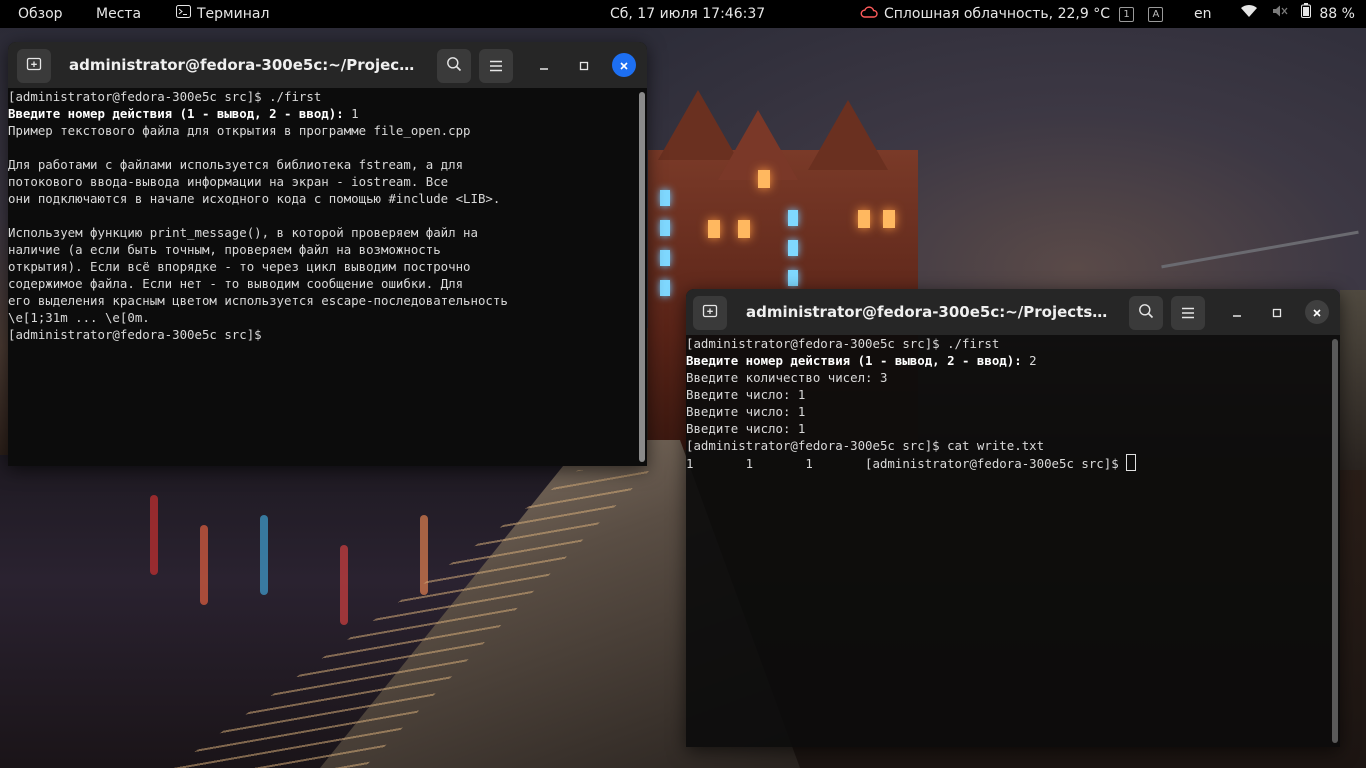  I want to click on terminal-line: 1 1 1 [administrator@fedora-300e5c src]$, so click(1013, 462).